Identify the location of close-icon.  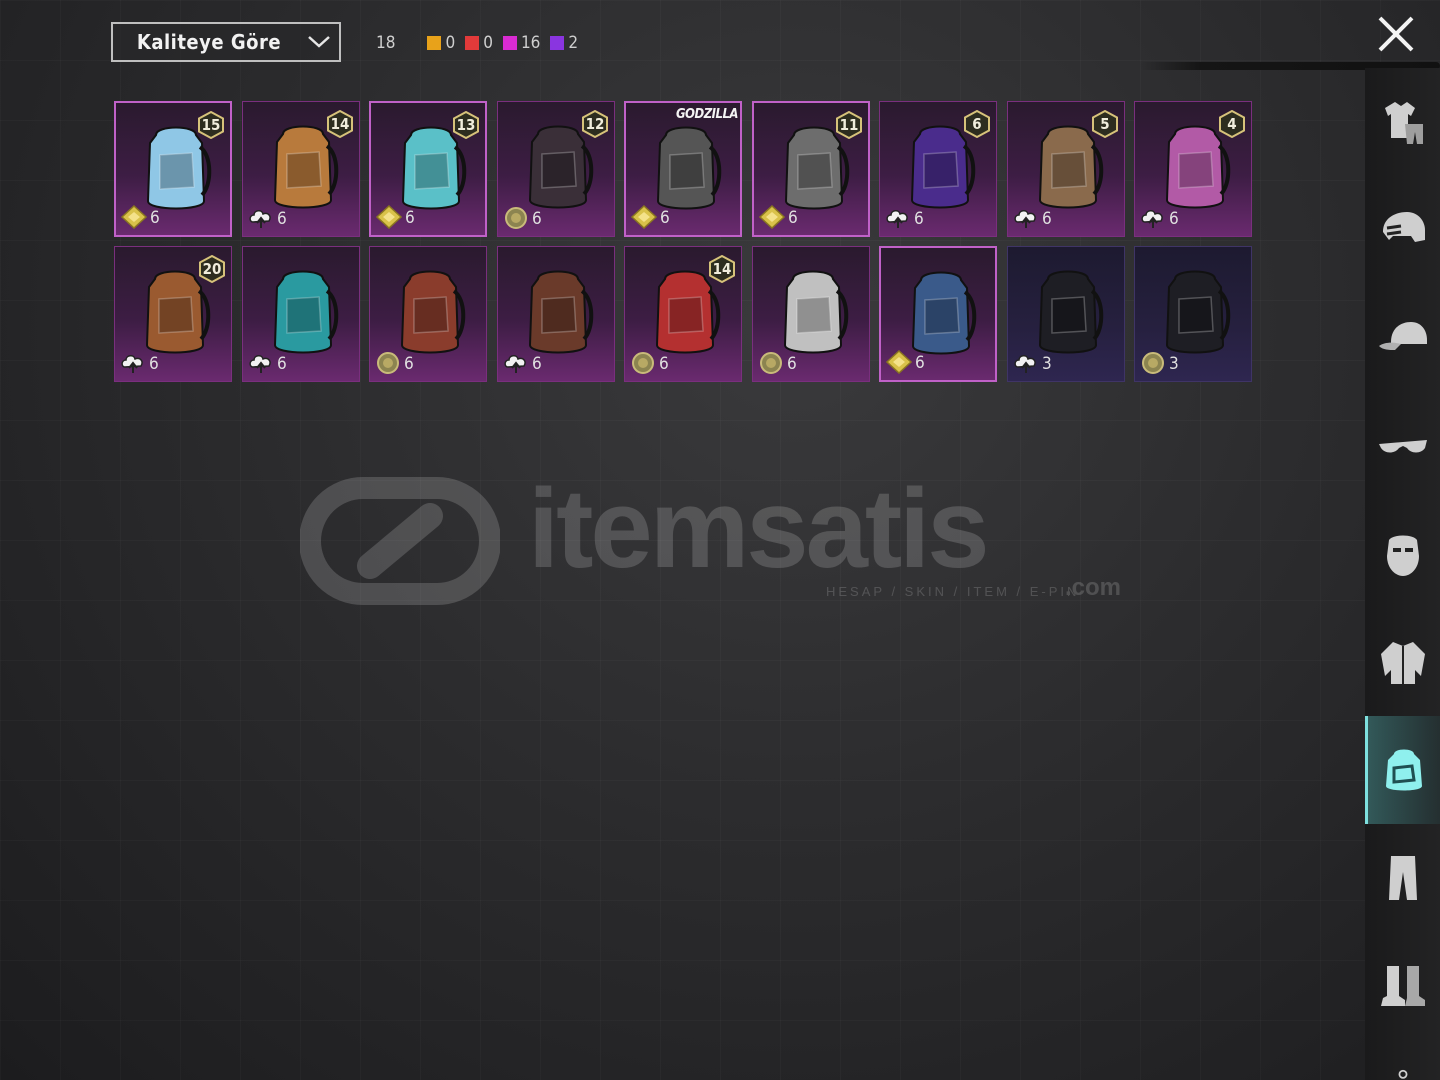
(1396, 34).